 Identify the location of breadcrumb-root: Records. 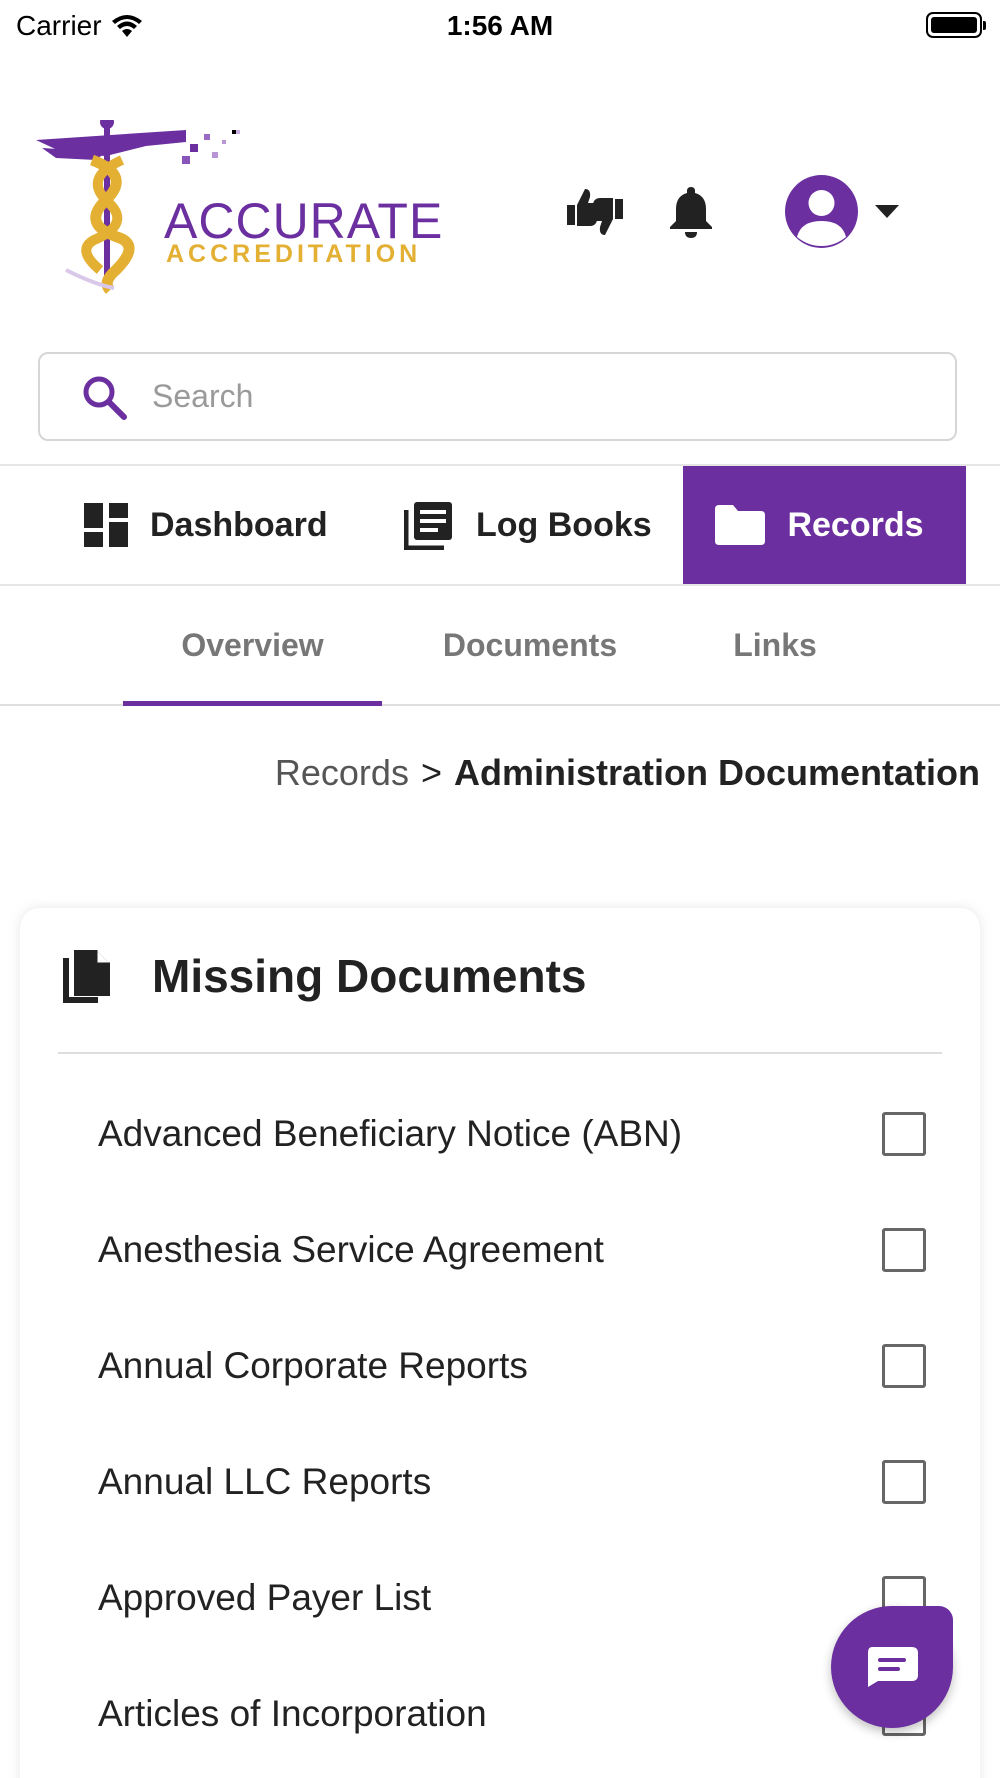
(342, 773).